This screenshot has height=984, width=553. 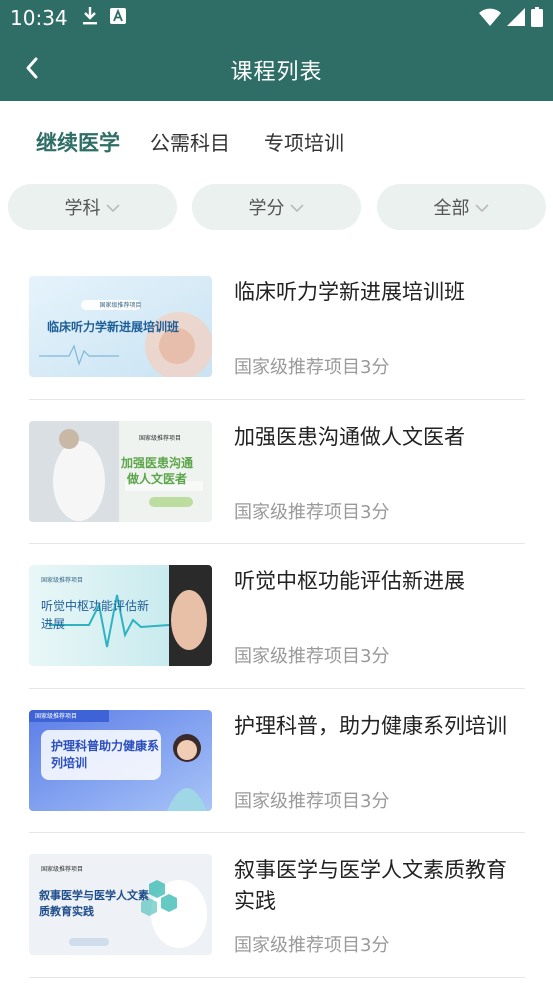 What do you see at coordinates (95, 615) in the screenshot?
I see `thumbnail-title: 听觉中枢功能评估新进展` at bounding box center [95, 615].